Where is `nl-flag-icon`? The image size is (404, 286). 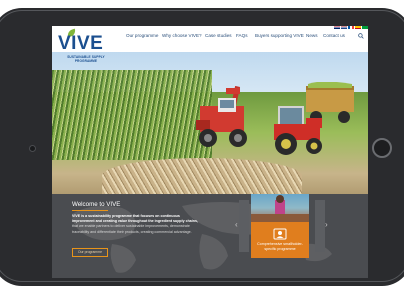
nl-flag-icon is located at coordinates (344, 27).